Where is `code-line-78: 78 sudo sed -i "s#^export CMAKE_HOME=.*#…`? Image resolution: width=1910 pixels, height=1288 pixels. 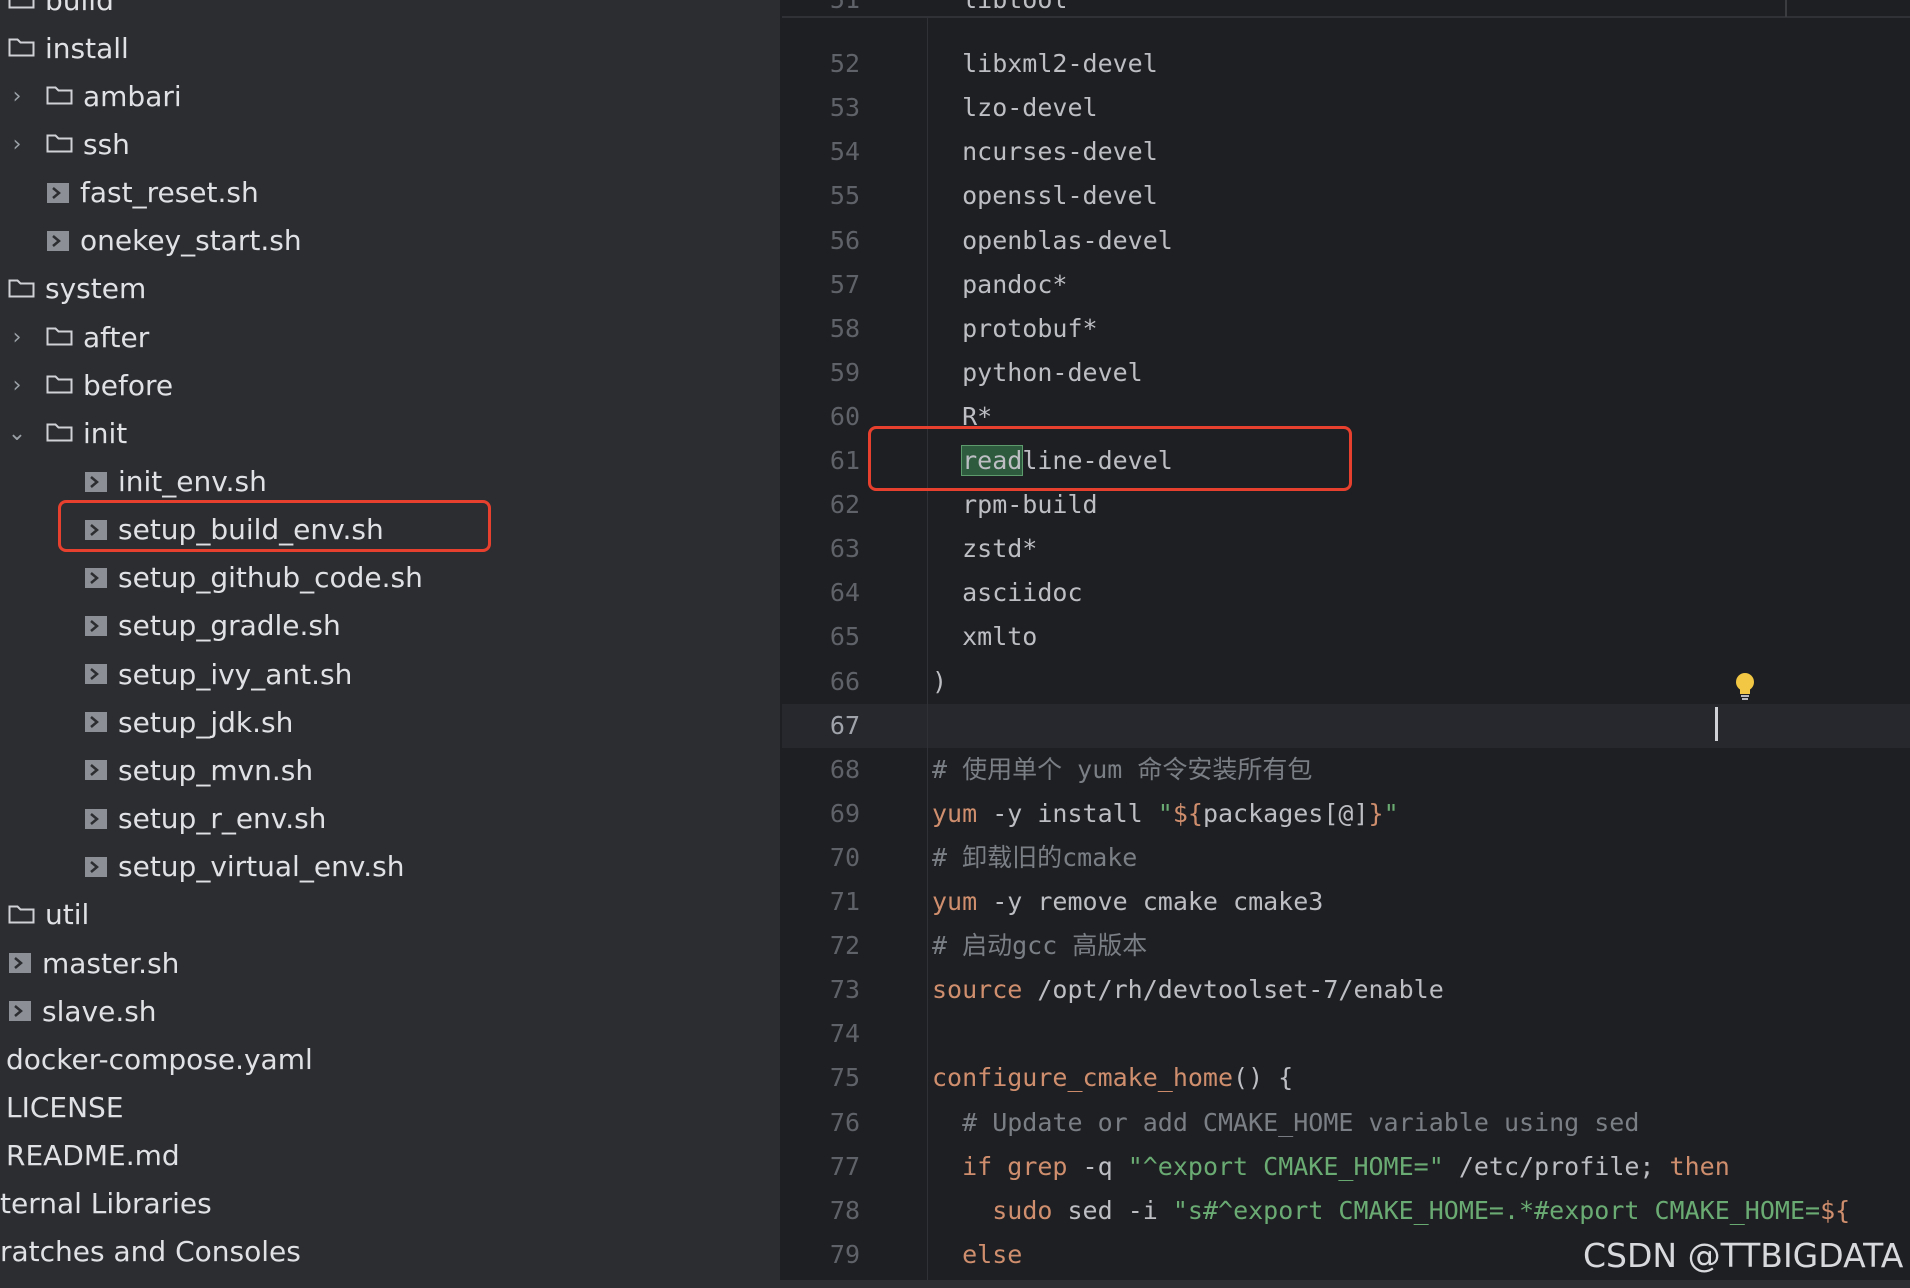 code-line-78: 78 sudo sed -i "s#^export CMAKE_HOME=.*#… is located at coordinates (1346, 1211).